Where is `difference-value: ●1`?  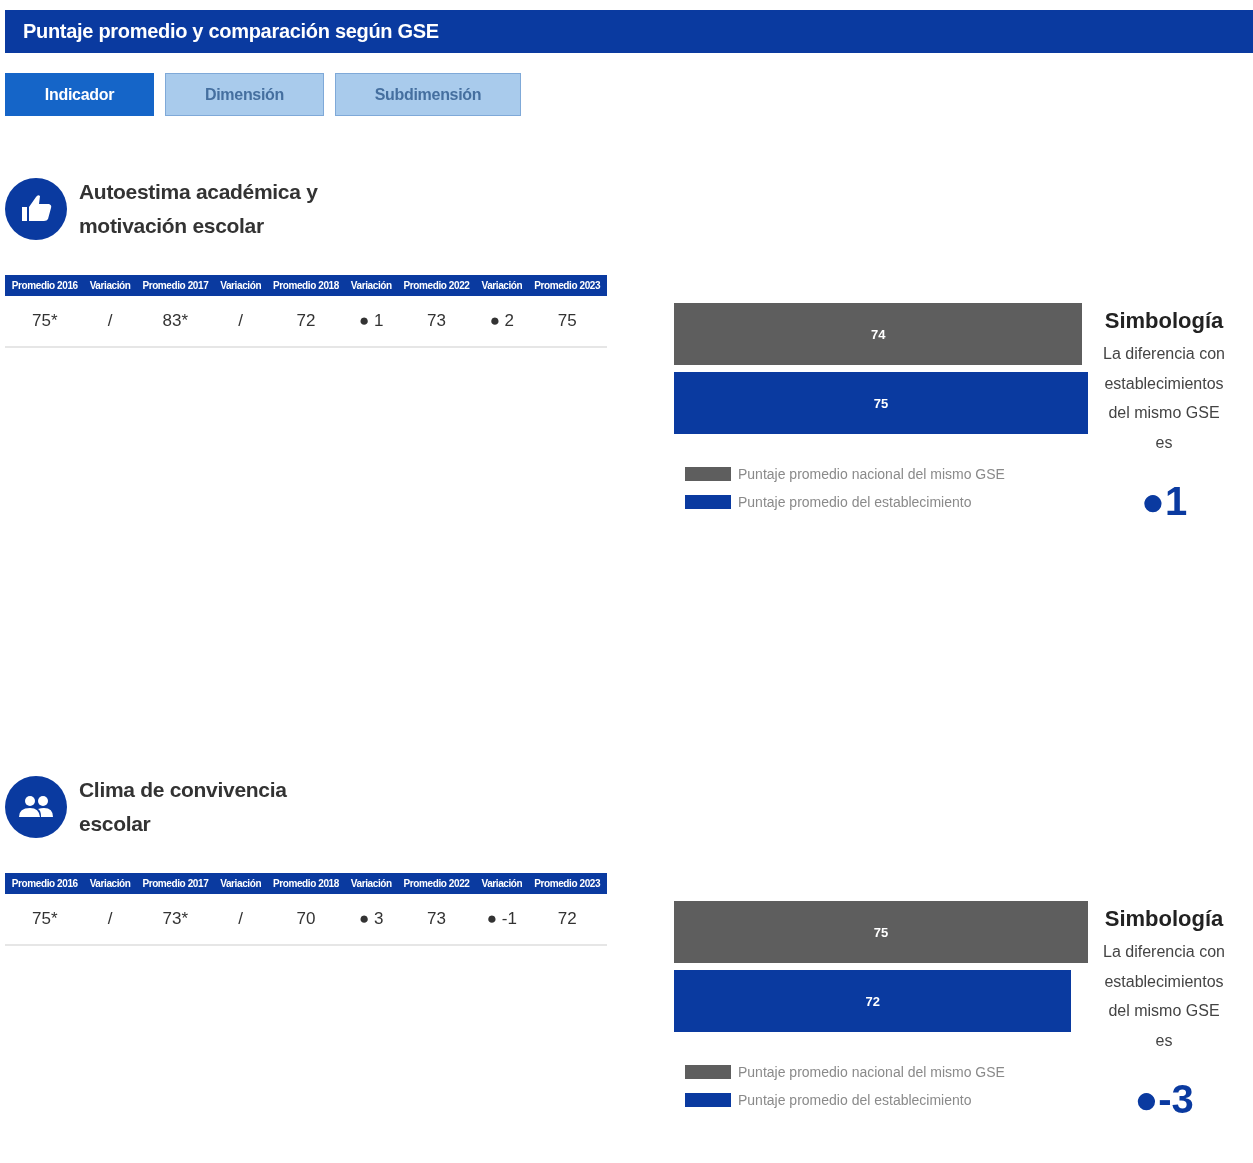
difference-value: ●1 is located at coordinates (1164, 501).